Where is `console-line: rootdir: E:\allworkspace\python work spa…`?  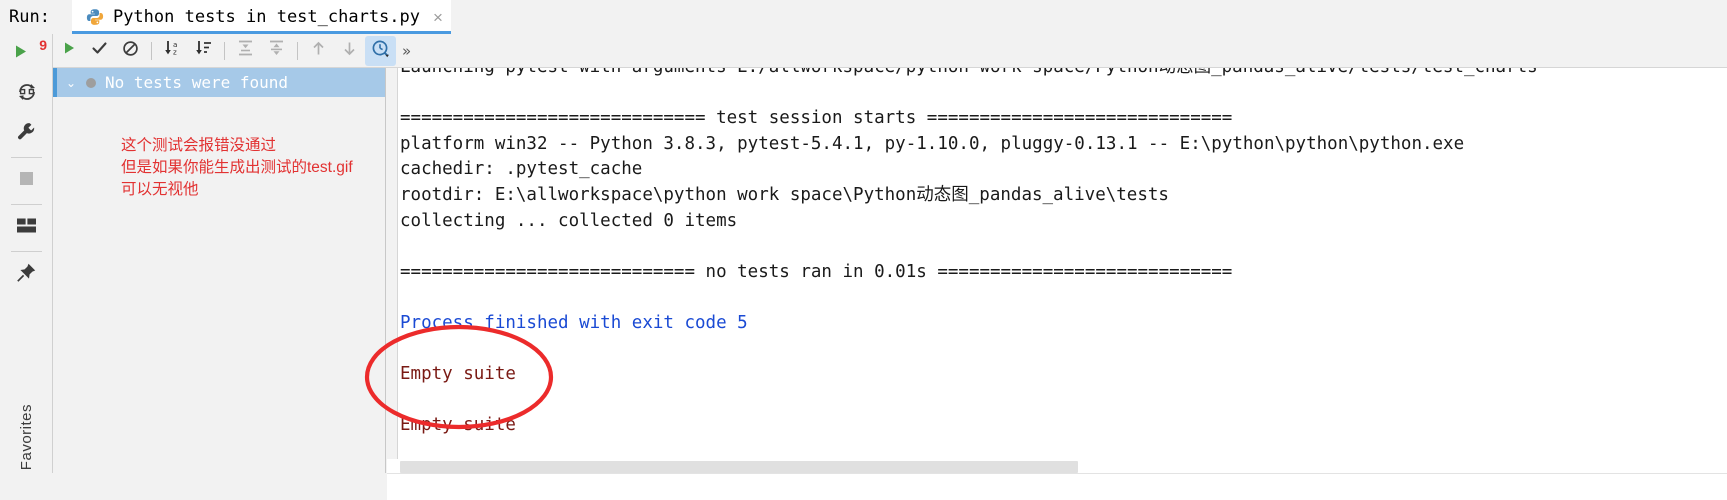
console-line: rootdir: E:\allworkspace\python work spa… is located at coordinates (784, 194).